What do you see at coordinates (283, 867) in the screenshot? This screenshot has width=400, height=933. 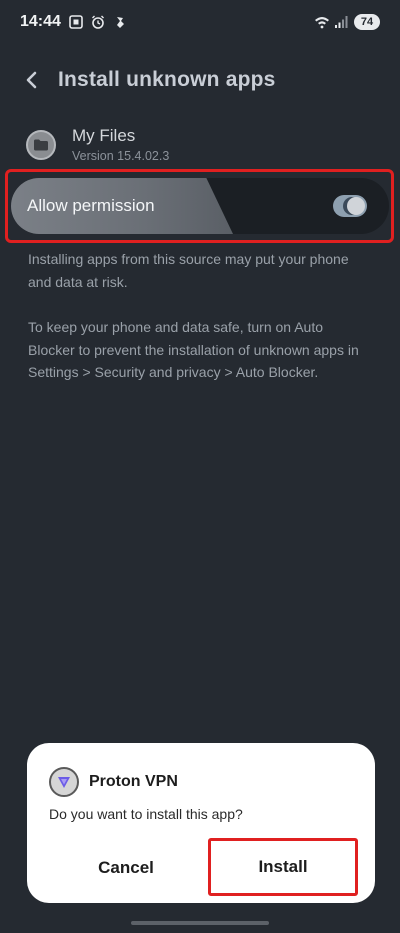 I see `install-button: Install` at bounding box center [283, 867].